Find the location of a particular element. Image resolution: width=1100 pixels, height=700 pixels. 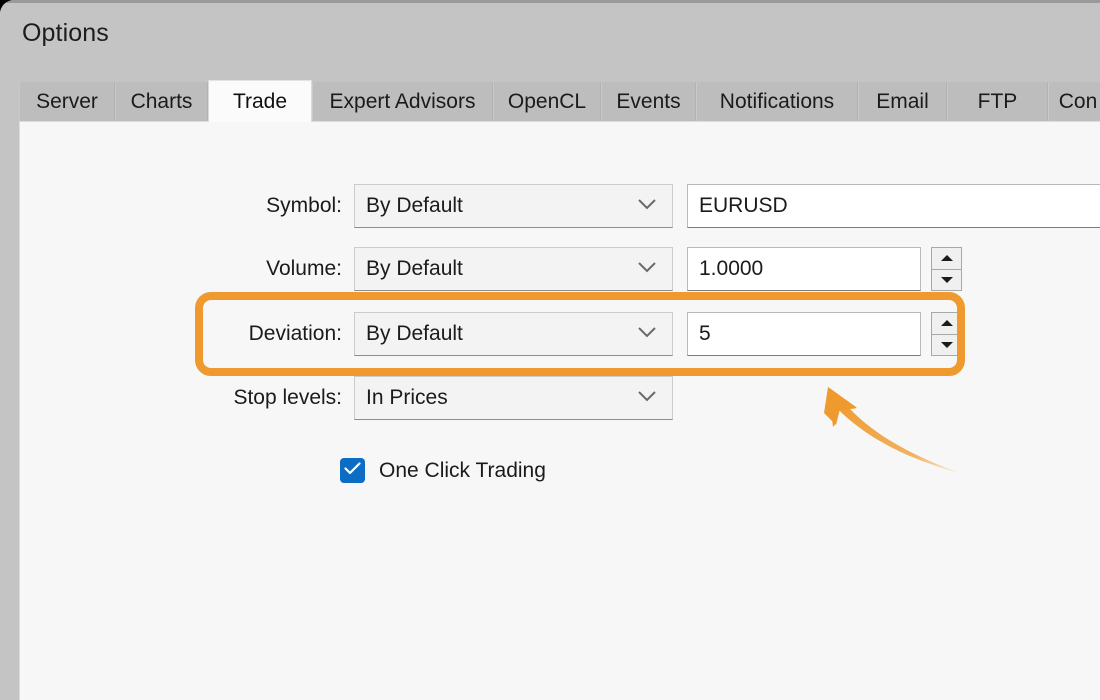

volume-input-value: 1.0000 is located at coordinates (731, 268).